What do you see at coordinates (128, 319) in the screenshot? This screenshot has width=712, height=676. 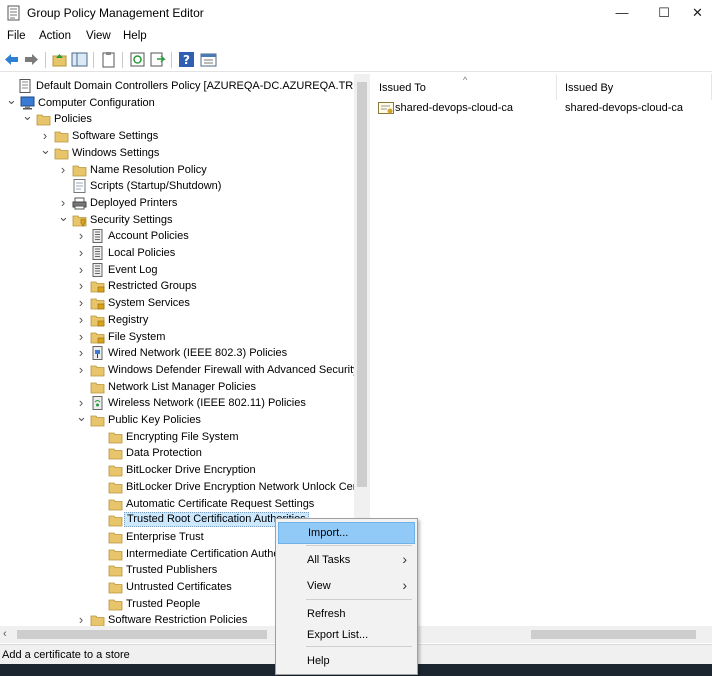 I see `tree-item-label: Registry` at bounding box center [128, 319].